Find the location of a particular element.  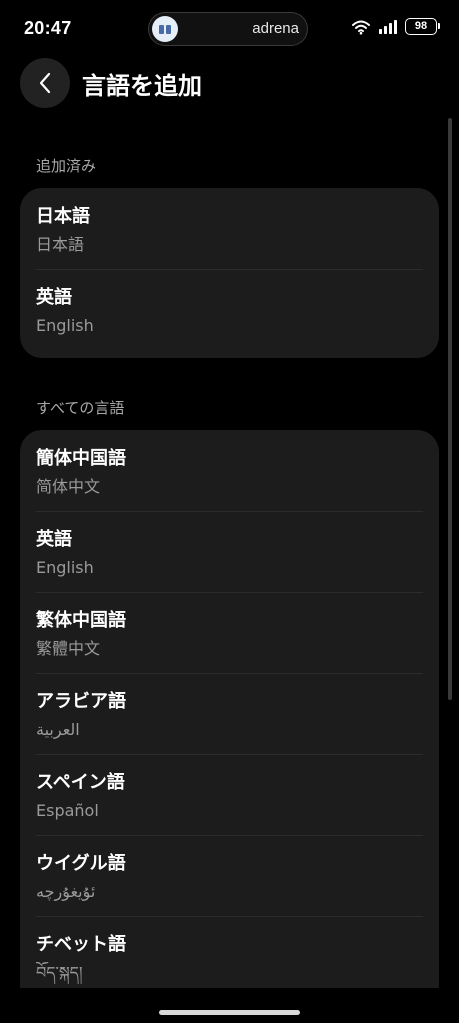

list-item-tibetan: チベット語 བོད་སྐད། is located at coordinates (229, 952).